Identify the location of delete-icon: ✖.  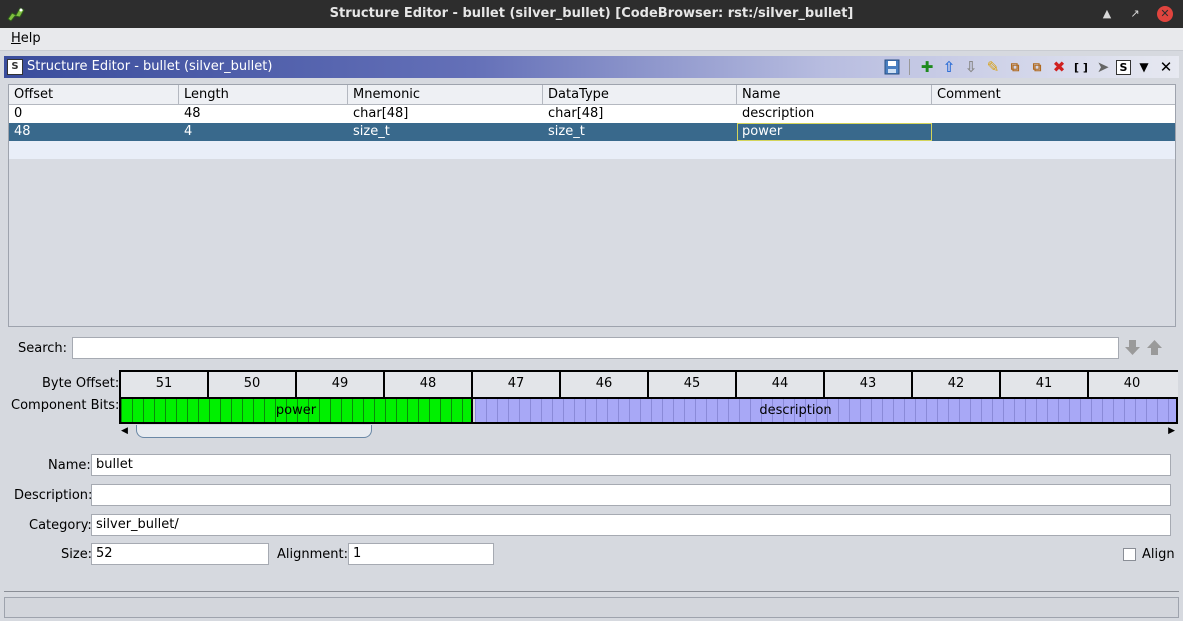
(1059, 67).